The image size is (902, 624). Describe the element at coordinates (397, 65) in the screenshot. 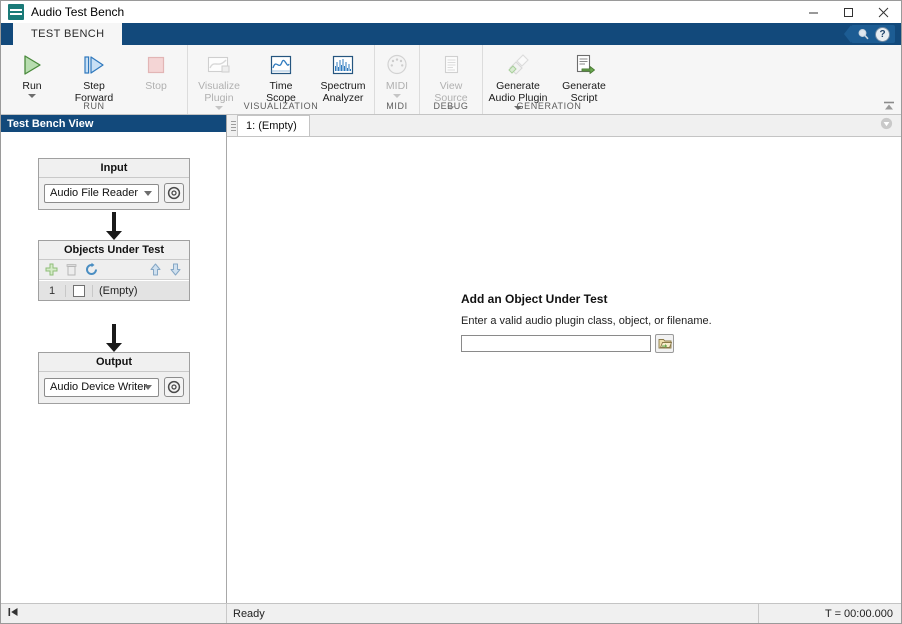

I see `midi-icon` at that location.